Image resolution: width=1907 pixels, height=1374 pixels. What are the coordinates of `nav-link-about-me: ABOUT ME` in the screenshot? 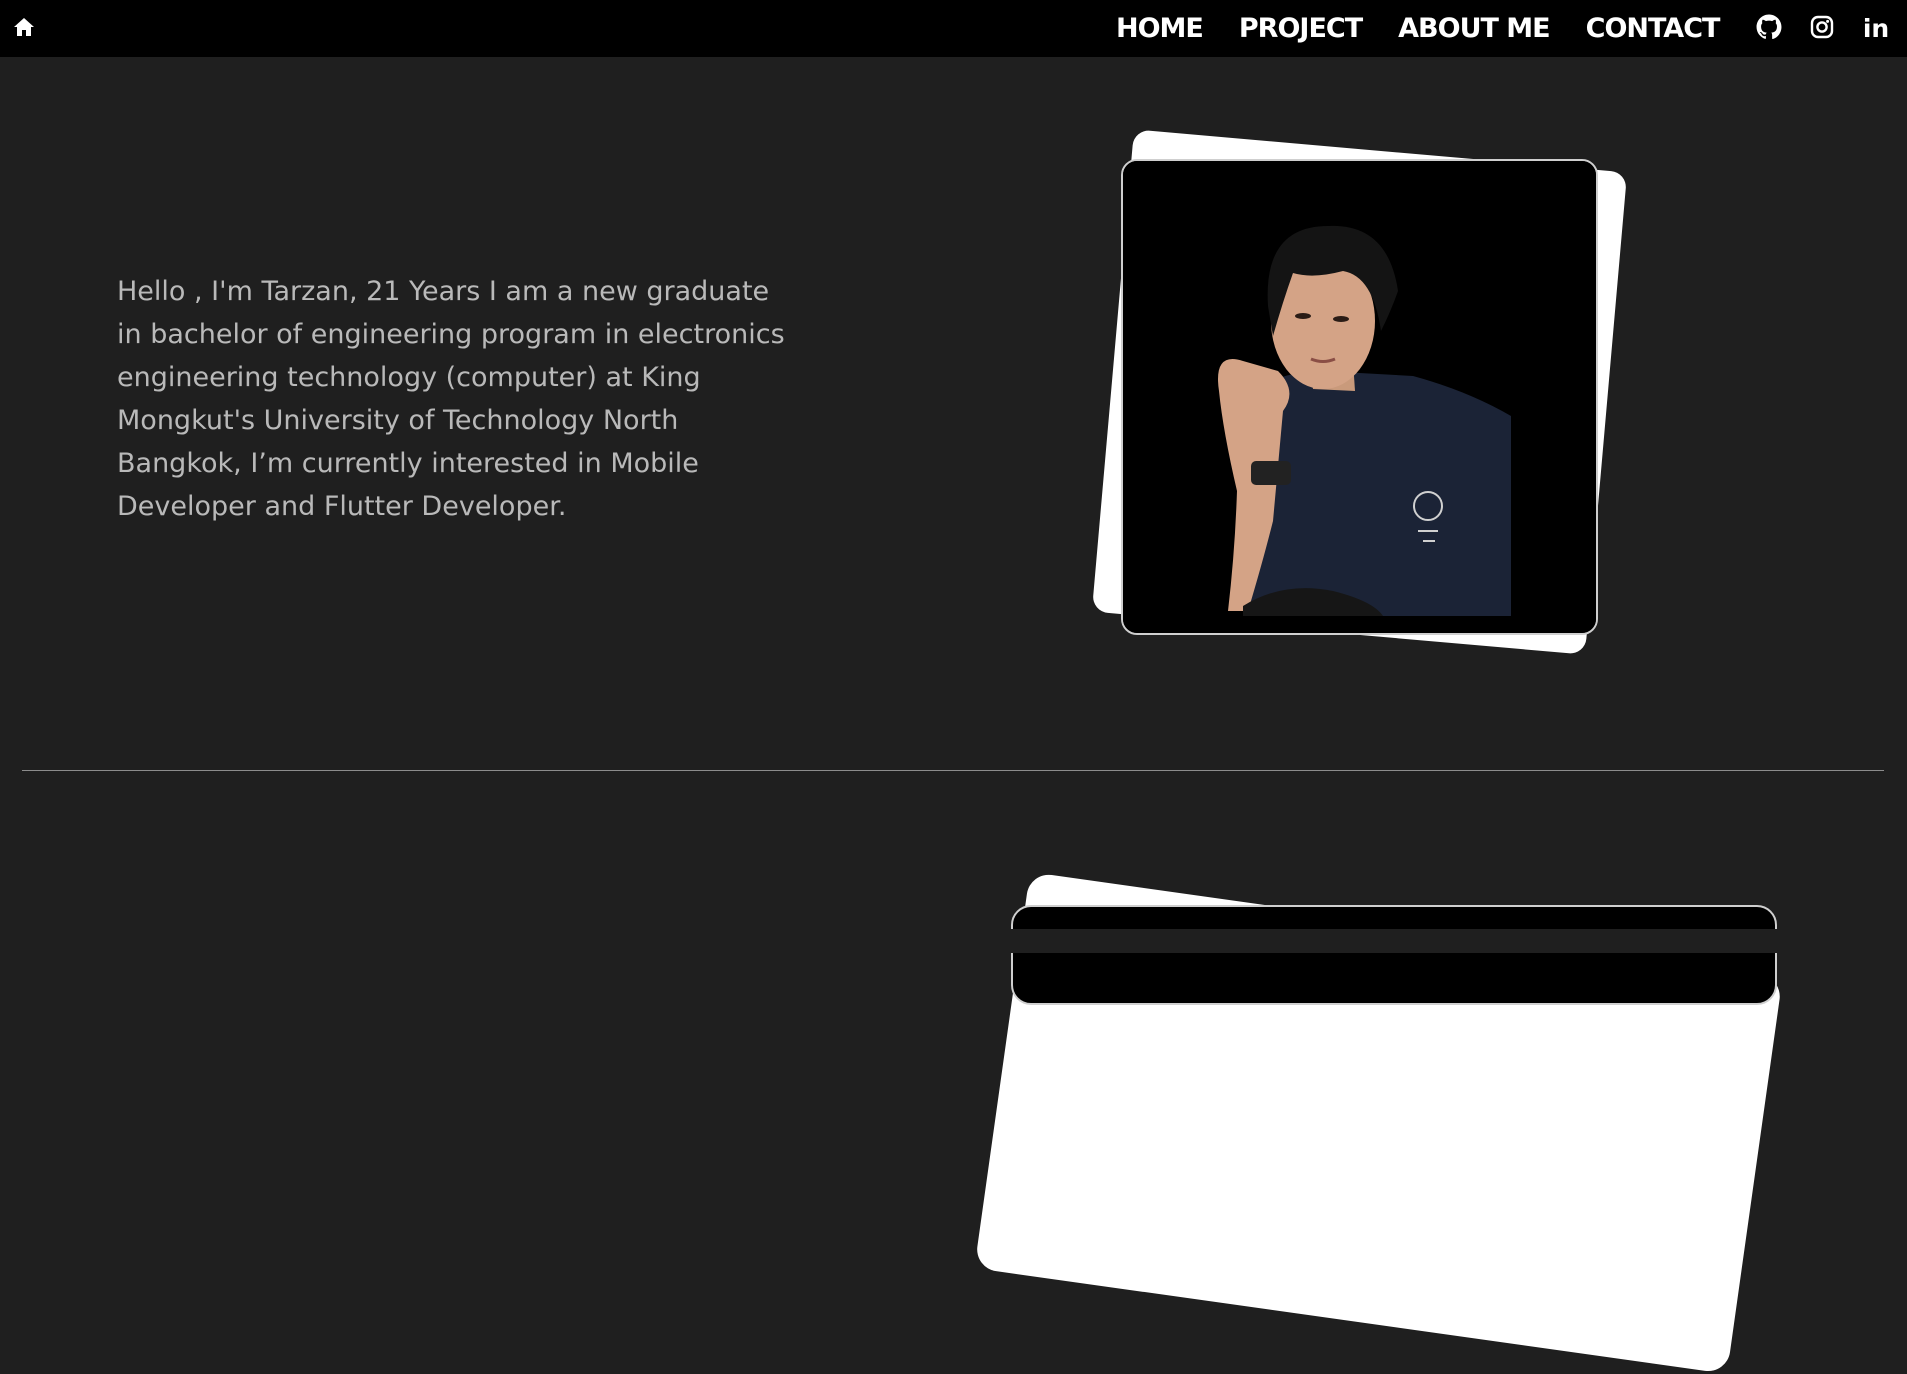 It's located at (1474, 28).